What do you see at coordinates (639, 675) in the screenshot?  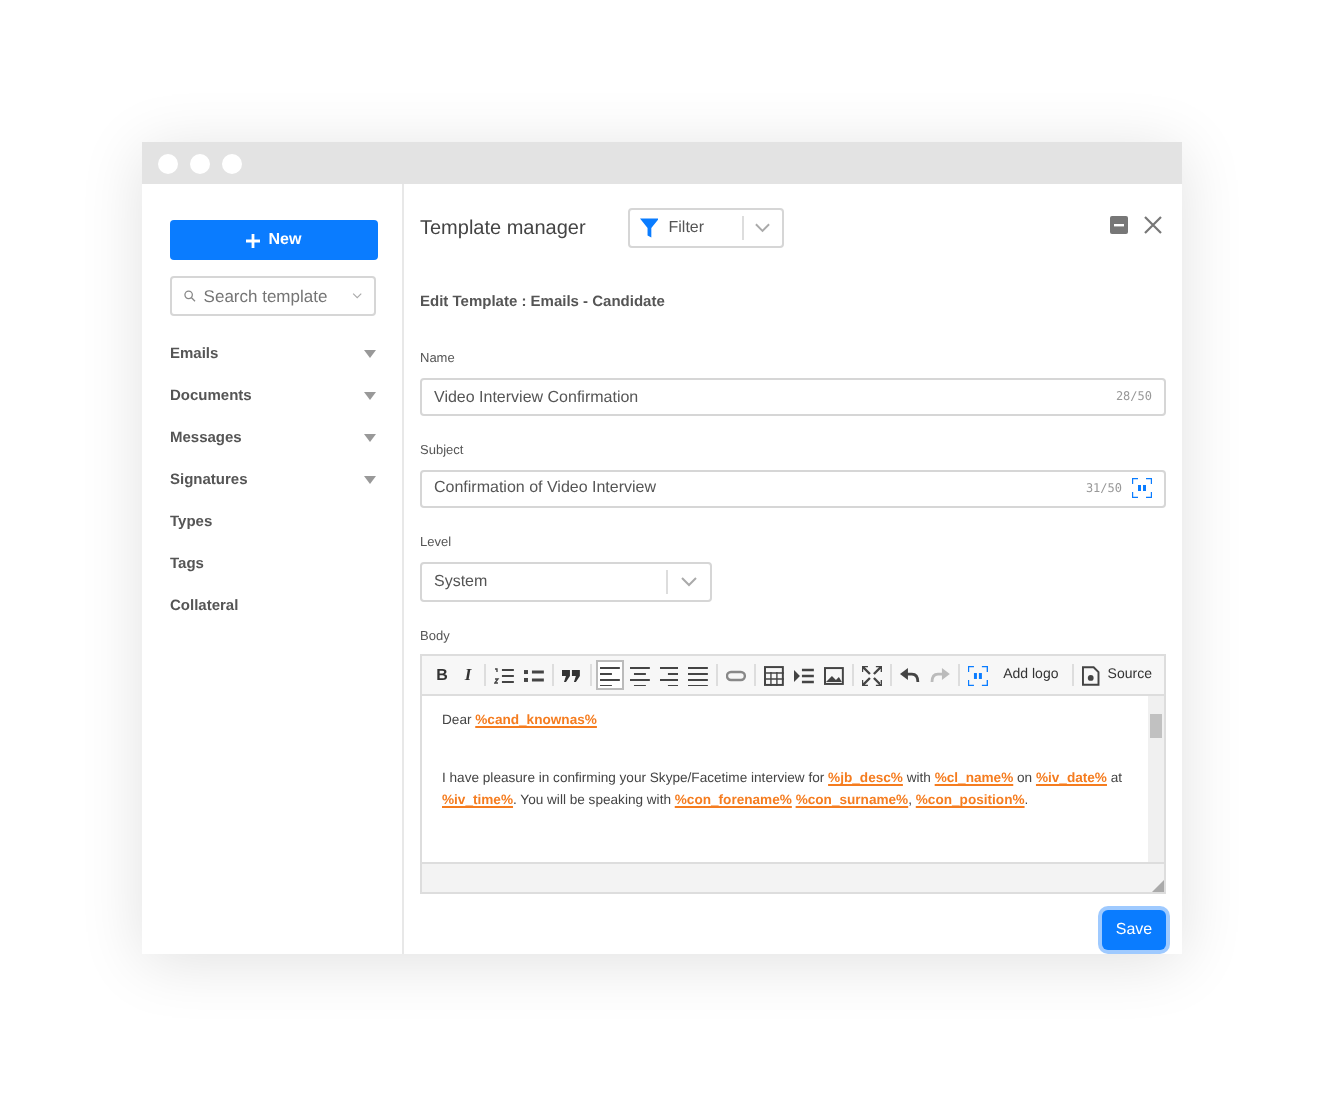 I see `align-center-icon` at bounding box center [639, 675].